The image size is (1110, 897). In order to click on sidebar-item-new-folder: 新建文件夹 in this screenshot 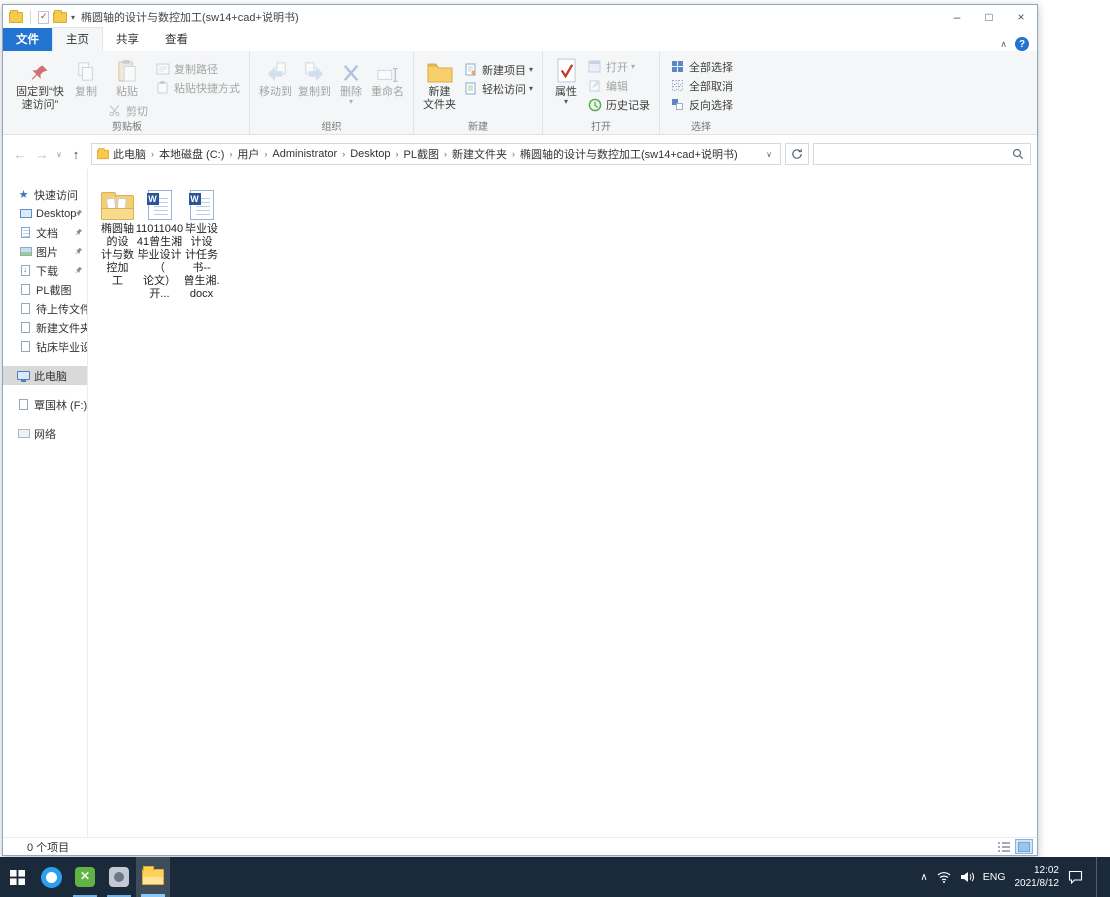, I will do `click(45, 327)`.